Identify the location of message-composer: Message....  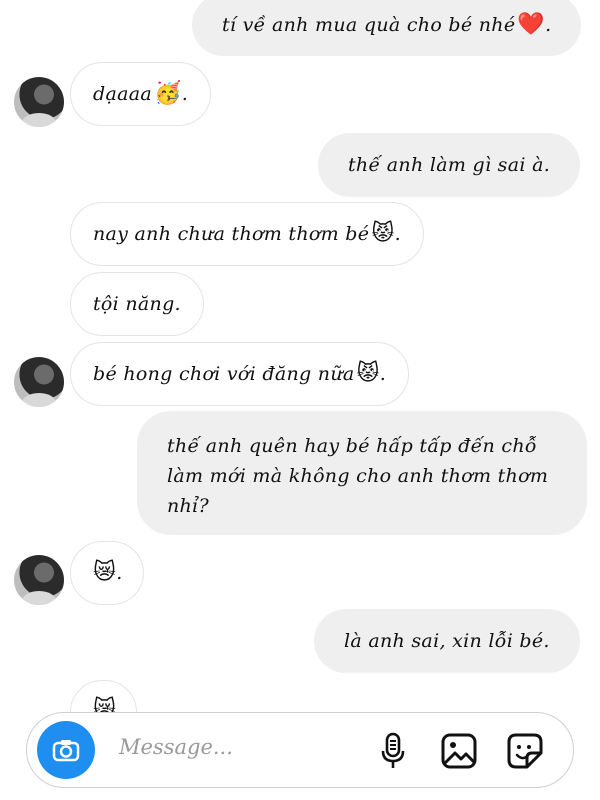
(300, 750).